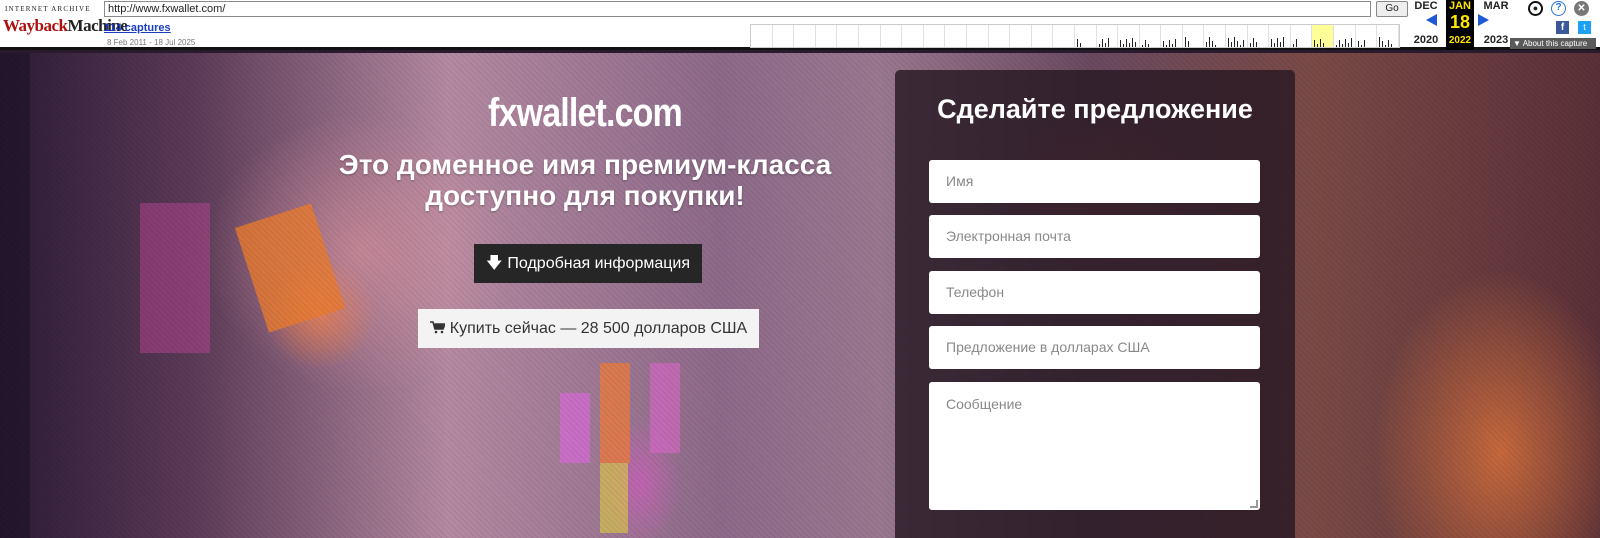 This screenshot has width=1600, height=538. Describe the element at coordinates (1426, 40) in the screenshot. I see `wayback-prev-year: 2020` at that location.